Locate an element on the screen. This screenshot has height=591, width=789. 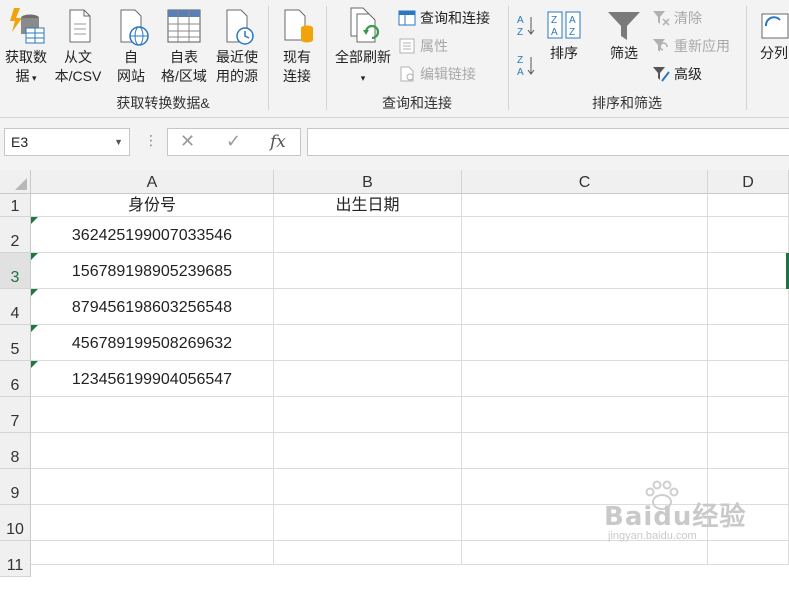
formula-input is located at coordinates (548, 142).